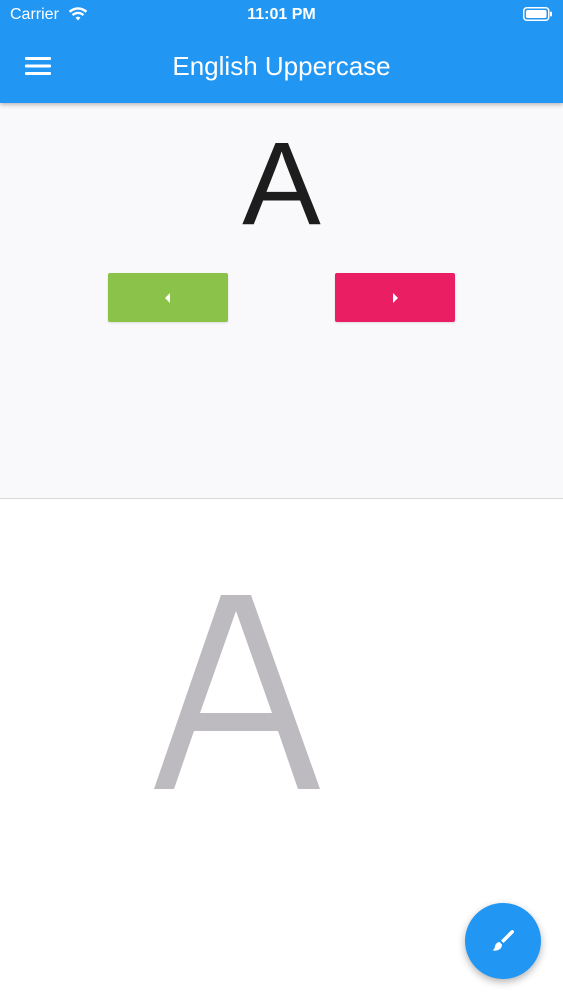  I want to click on app-bar: English Uppercase, so click(281, 66).